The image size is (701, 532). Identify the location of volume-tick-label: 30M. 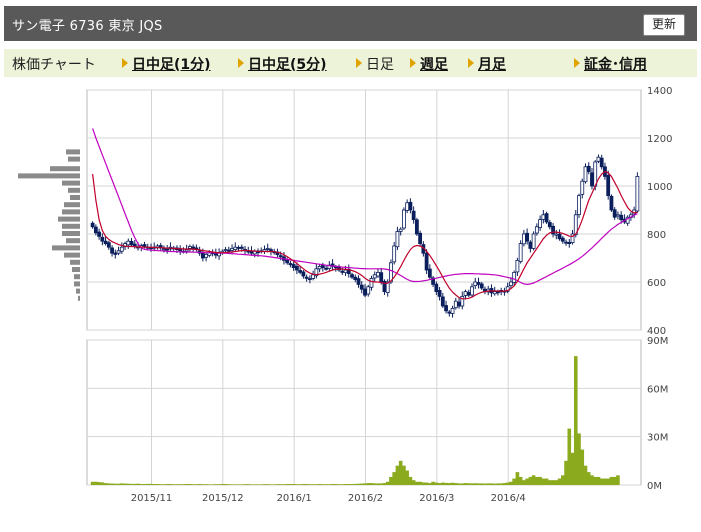
(657, 438).